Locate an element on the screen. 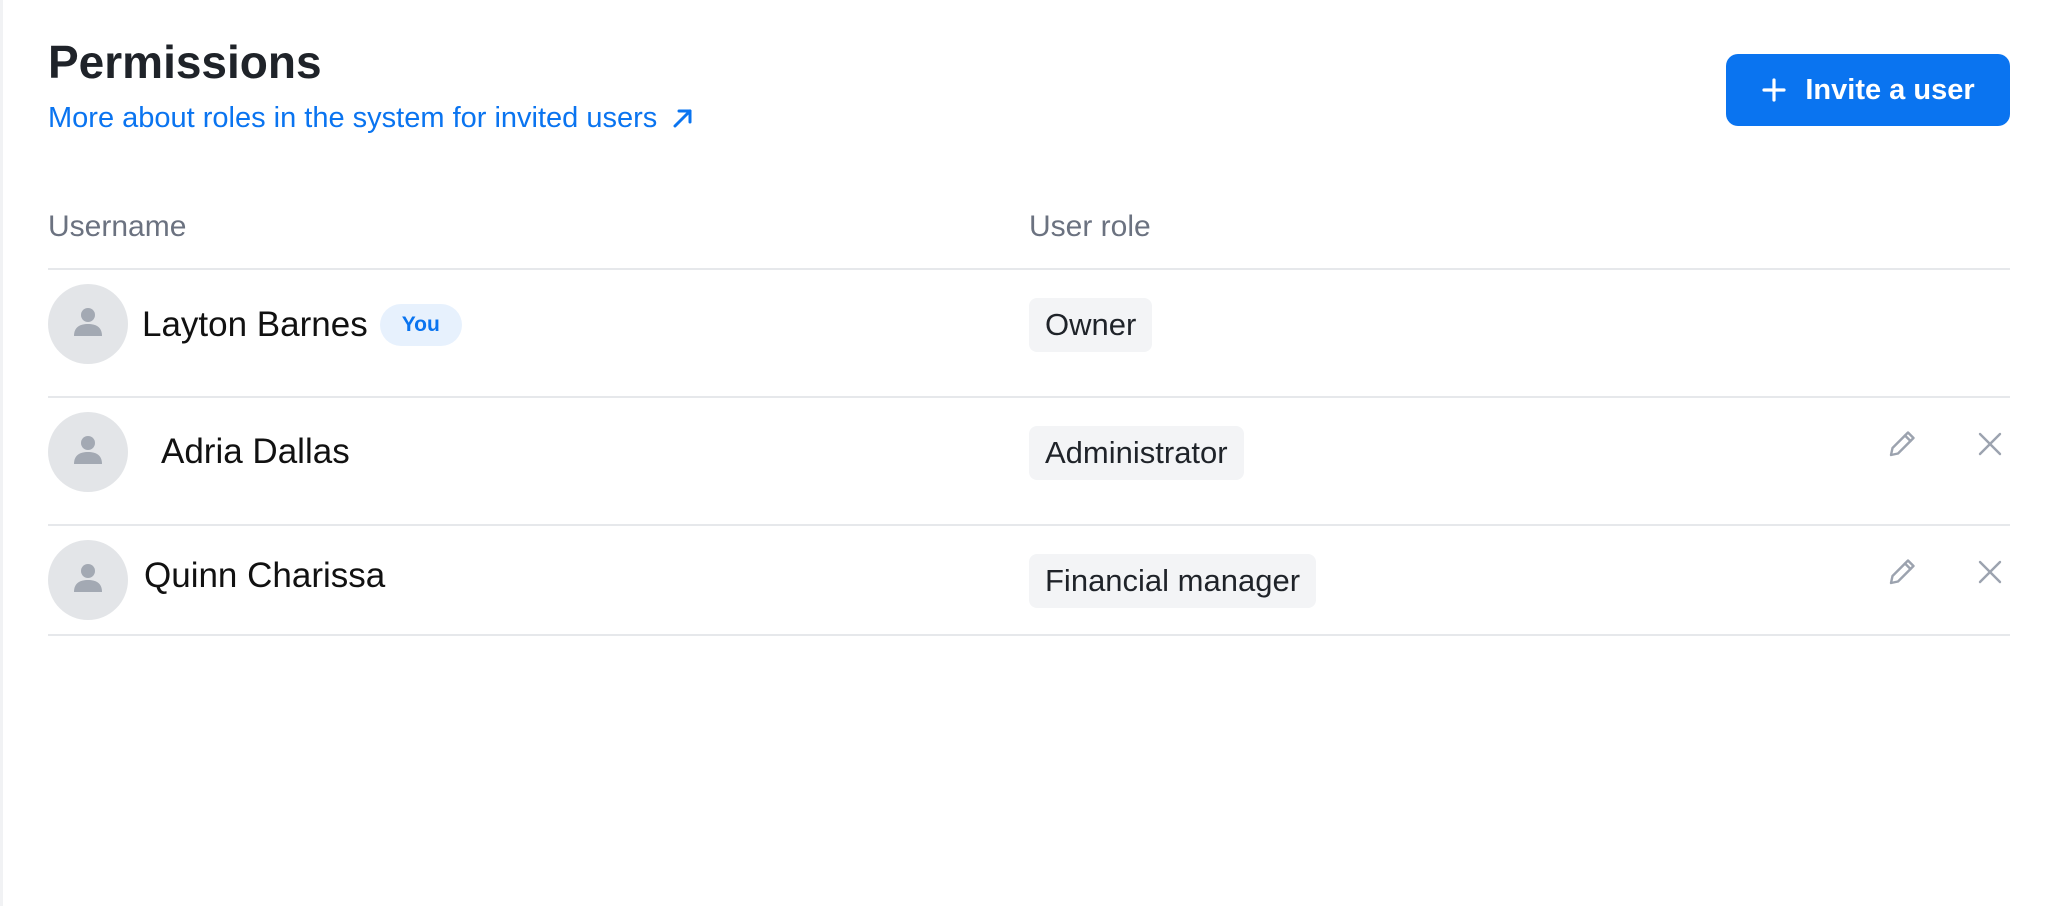 The width and height of the screenshot is (2046, 906). role-chip: Financial manager is located at coordinates (1173, 581).